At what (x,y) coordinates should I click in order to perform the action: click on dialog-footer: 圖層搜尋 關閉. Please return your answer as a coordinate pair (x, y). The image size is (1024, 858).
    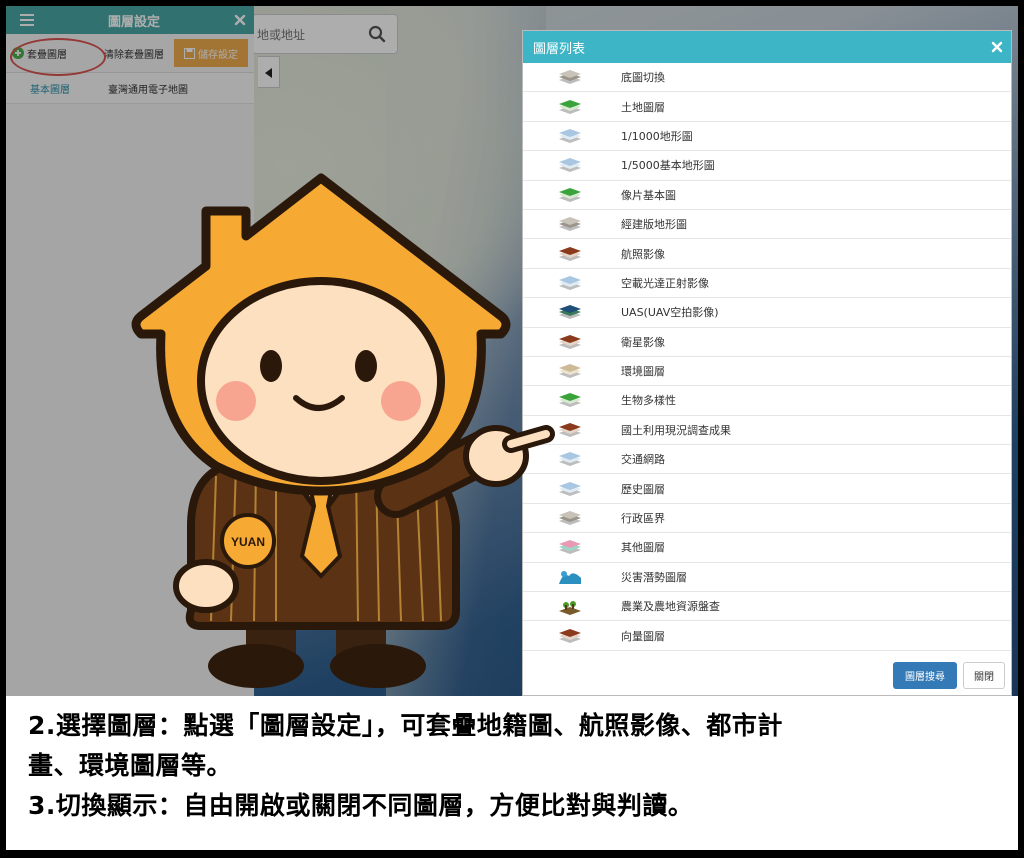
    Looking at the image, I should click on (949, 675).